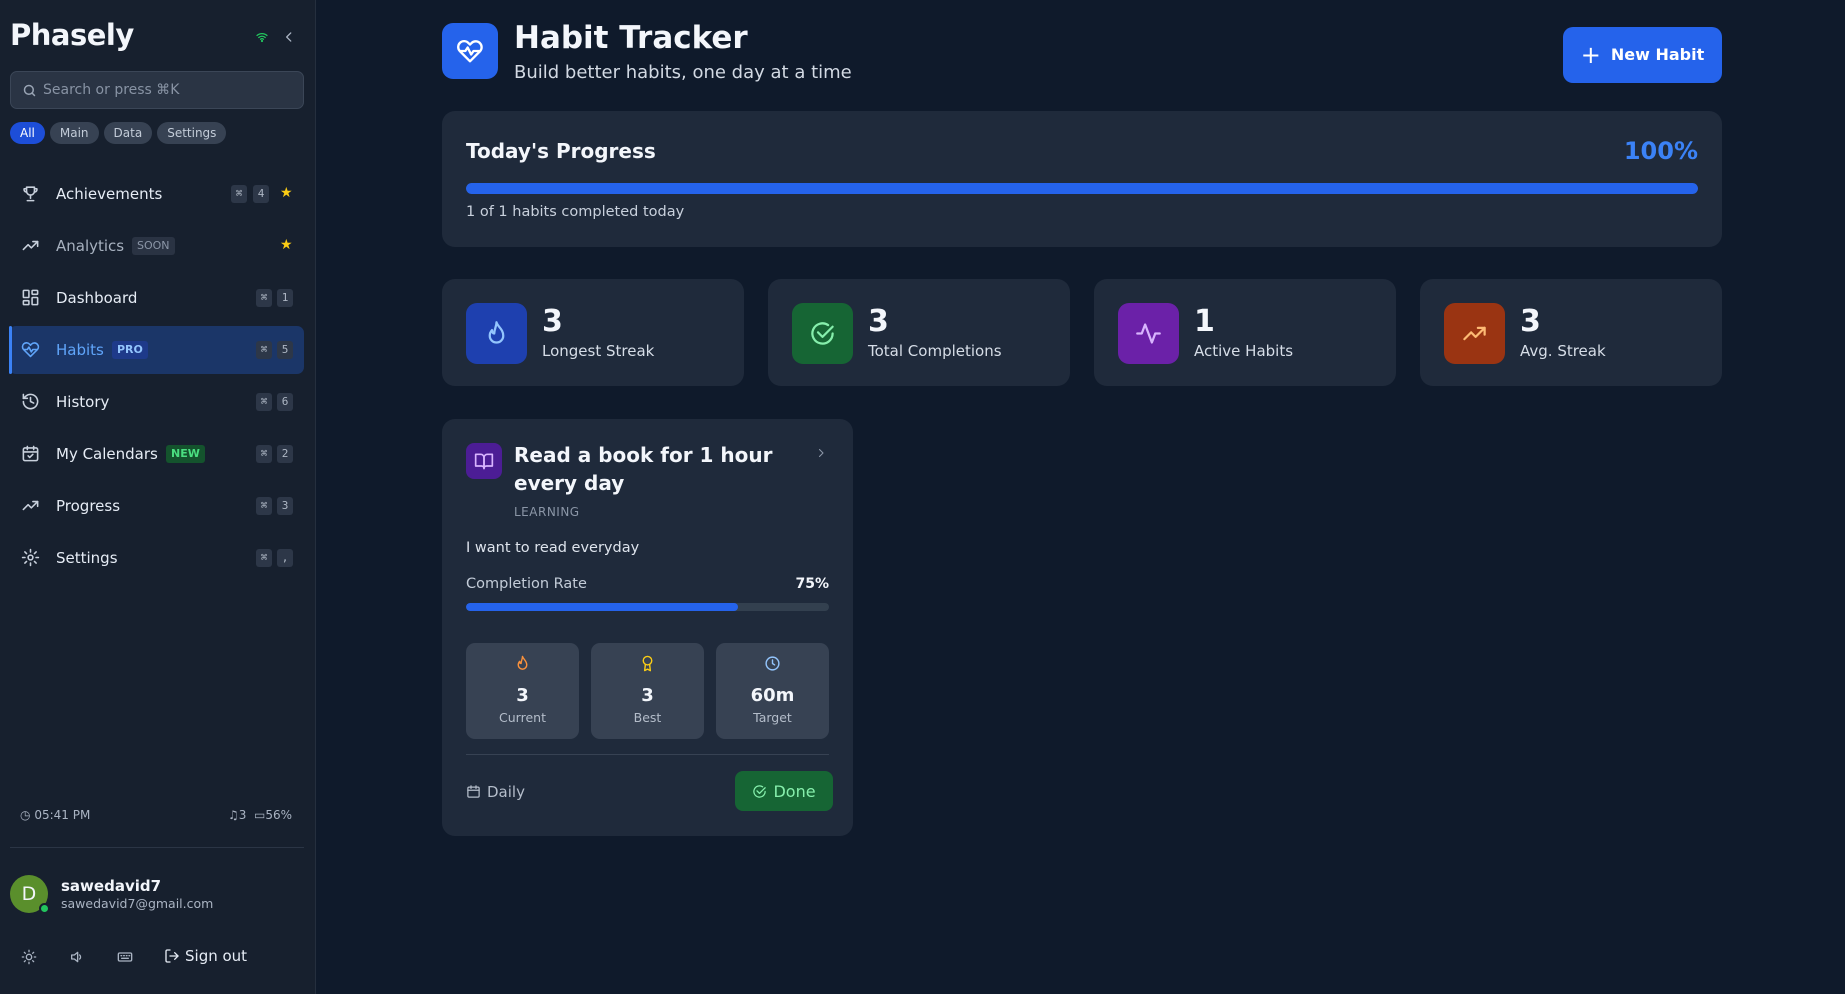 The height and width of the screenshot is (994, 1845). What do you see at coordinates (62, 815) in the screenshot?
I see `clock-time: 05:41 PM` at bounding box center [62, 815].